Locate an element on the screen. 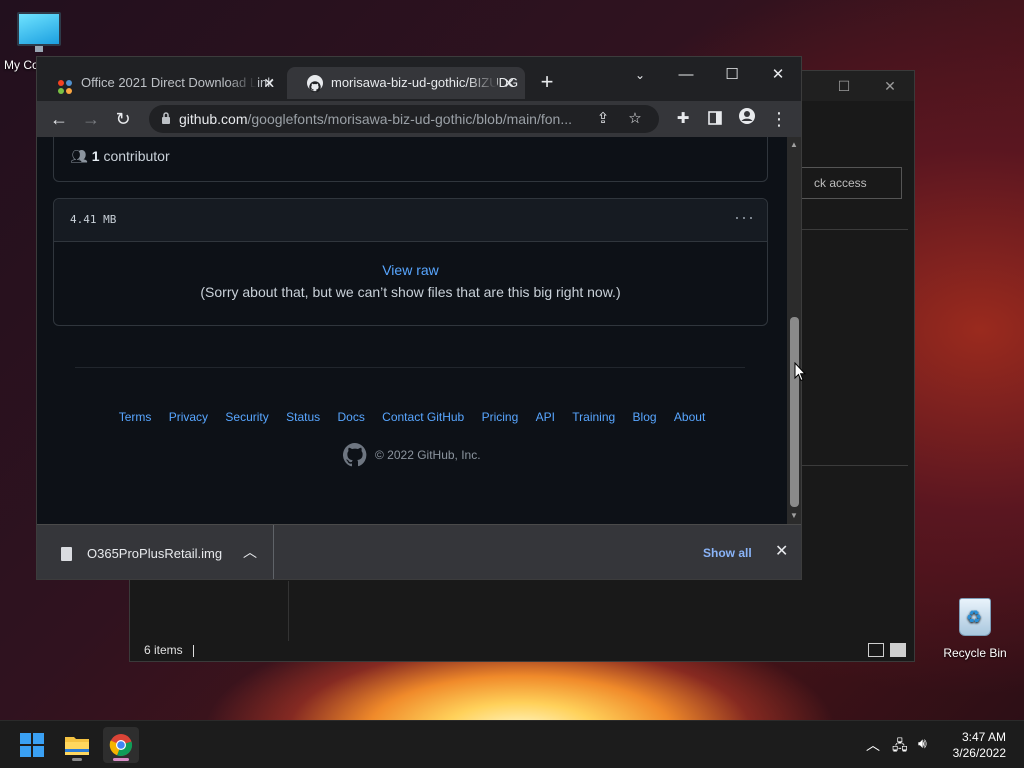  share-icon: ⇪ is located at coordinates (603, 119).